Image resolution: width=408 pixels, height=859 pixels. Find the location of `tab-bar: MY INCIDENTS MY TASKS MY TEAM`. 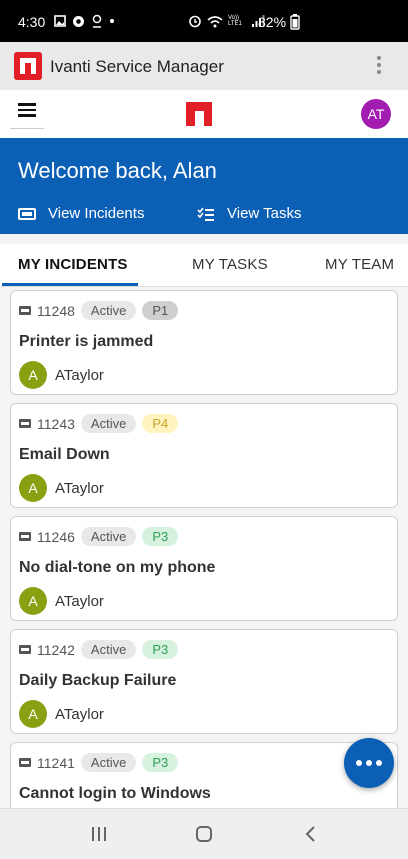

tab-bar: MY INCIDENTS MY TASKS MY TEAM is located at coordinates (204, 265).